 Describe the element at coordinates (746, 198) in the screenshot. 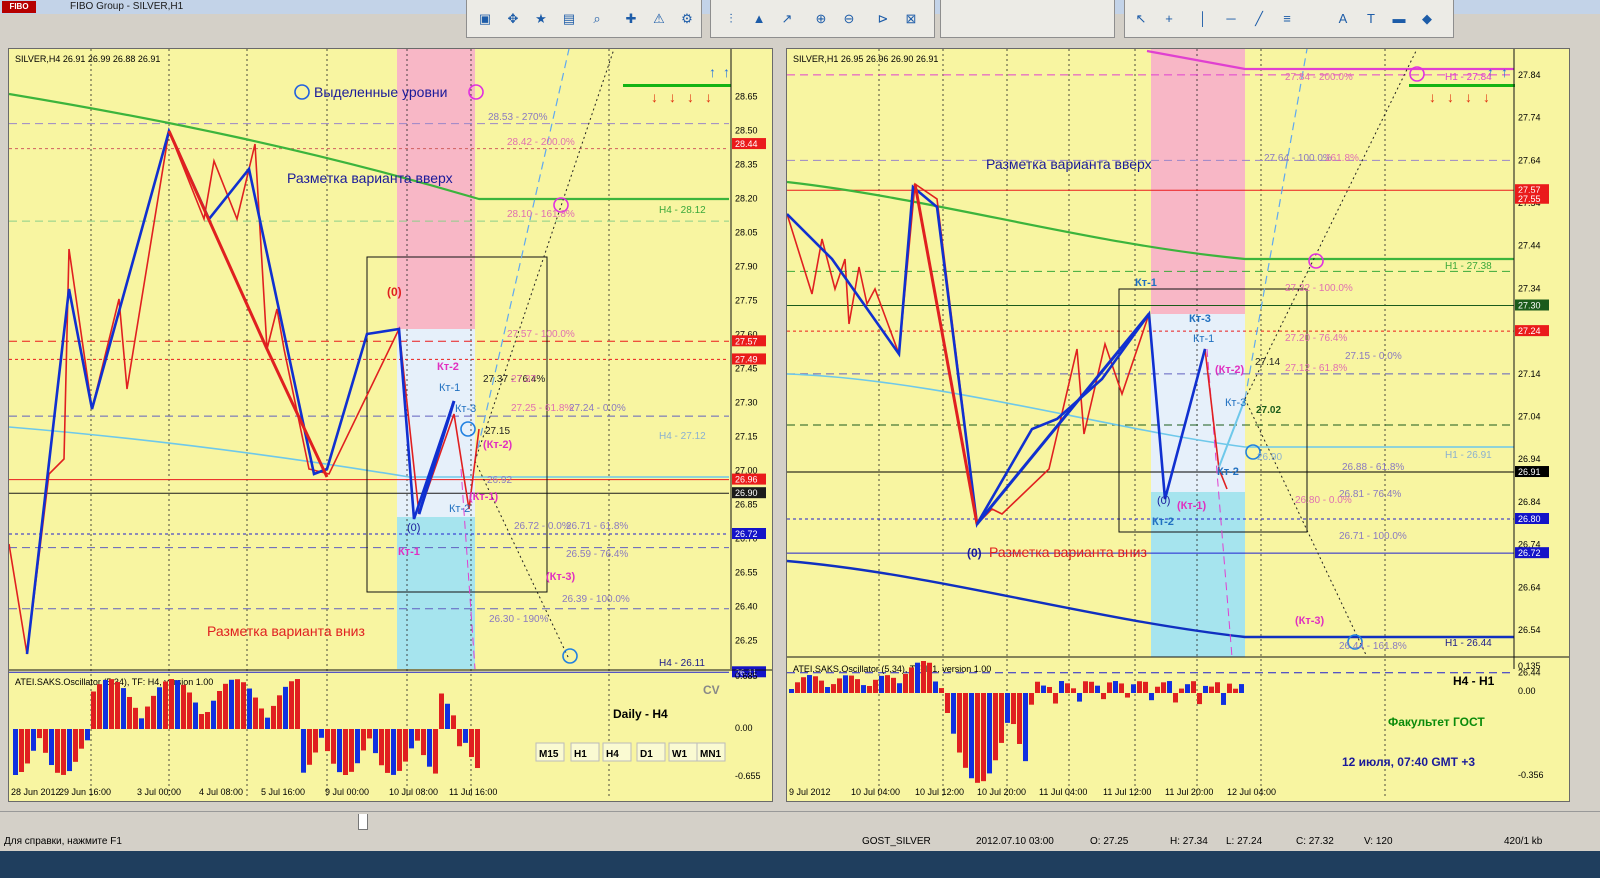

I see `price-tick-h4-4: 28.20` at that location.